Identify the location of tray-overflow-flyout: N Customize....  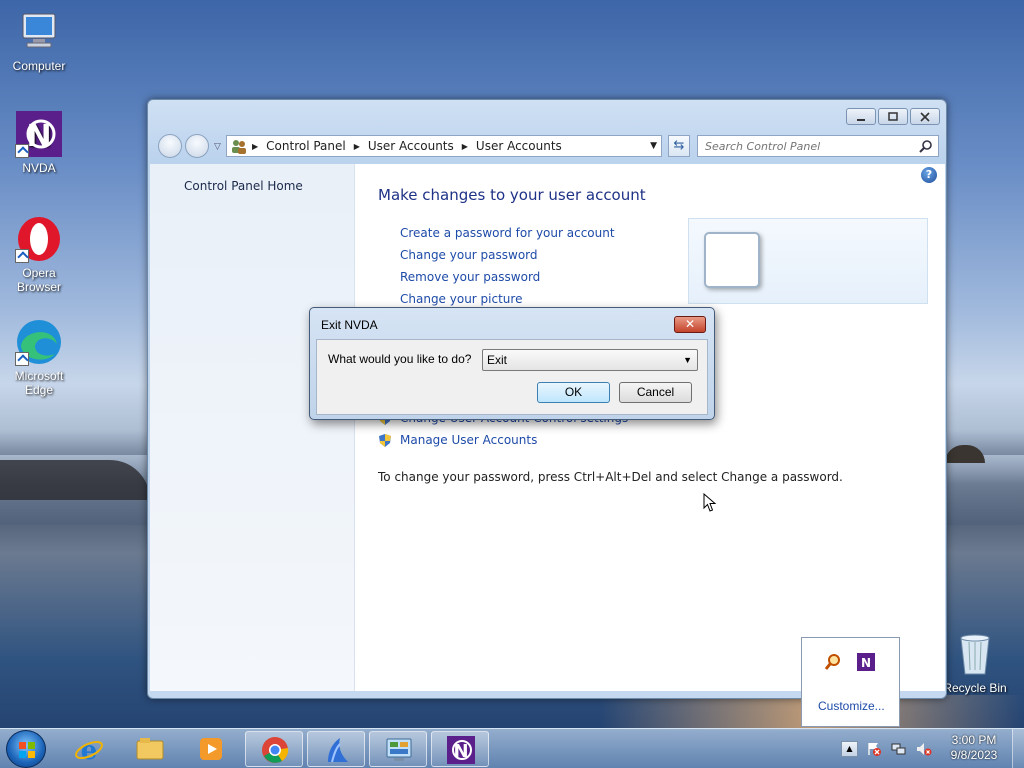
(850, 682).